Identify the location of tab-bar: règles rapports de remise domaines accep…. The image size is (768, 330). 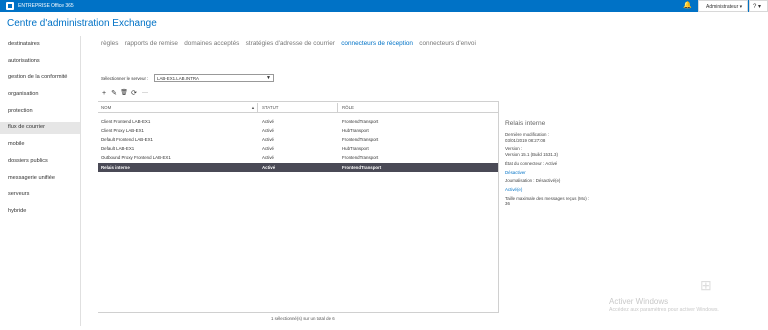
(290, 43).